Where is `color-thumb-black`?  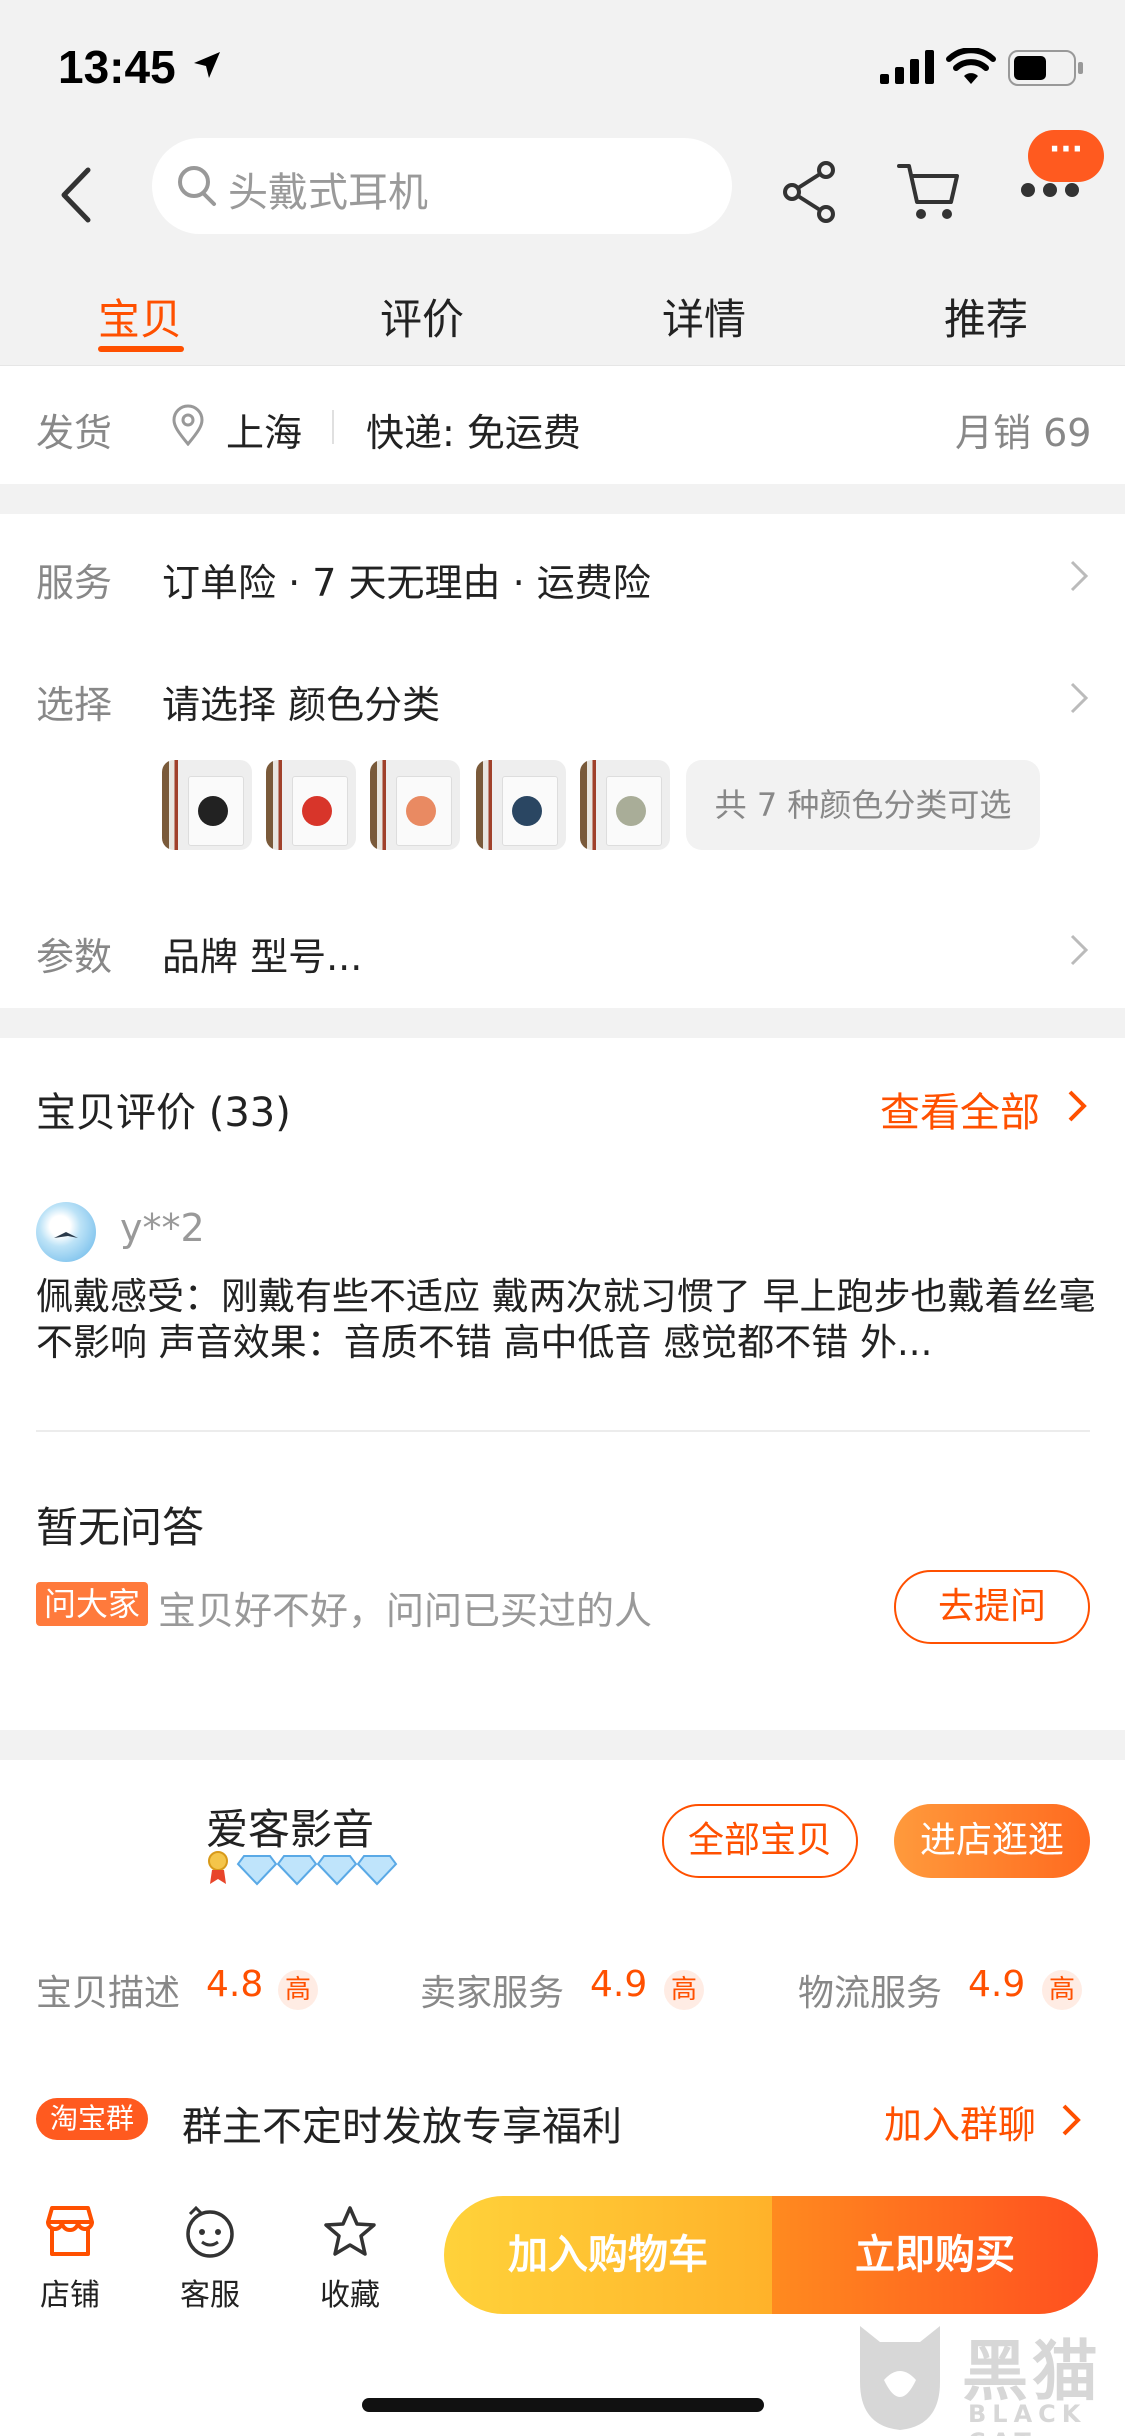
color-thumb-black is located at coordinates (207, 805).